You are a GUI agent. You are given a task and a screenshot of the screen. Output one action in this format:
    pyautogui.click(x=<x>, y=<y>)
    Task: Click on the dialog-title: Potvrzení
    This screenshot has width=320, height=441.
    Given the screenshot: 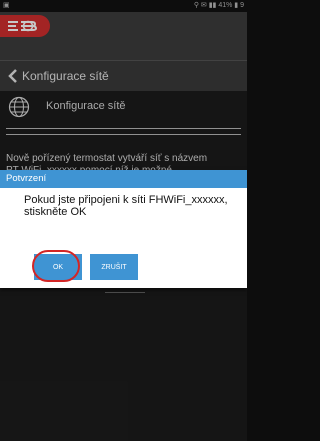 What is the action you would take?
    pyautogui.click(x=123, y=179)
    